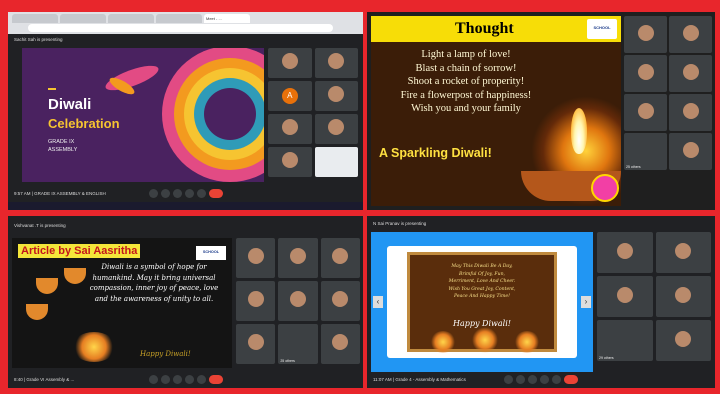 This screenshot has height=394, width=720. Describe the element at coordinates (485, 340) in the screenshot. I see `diya-icon` at that location.